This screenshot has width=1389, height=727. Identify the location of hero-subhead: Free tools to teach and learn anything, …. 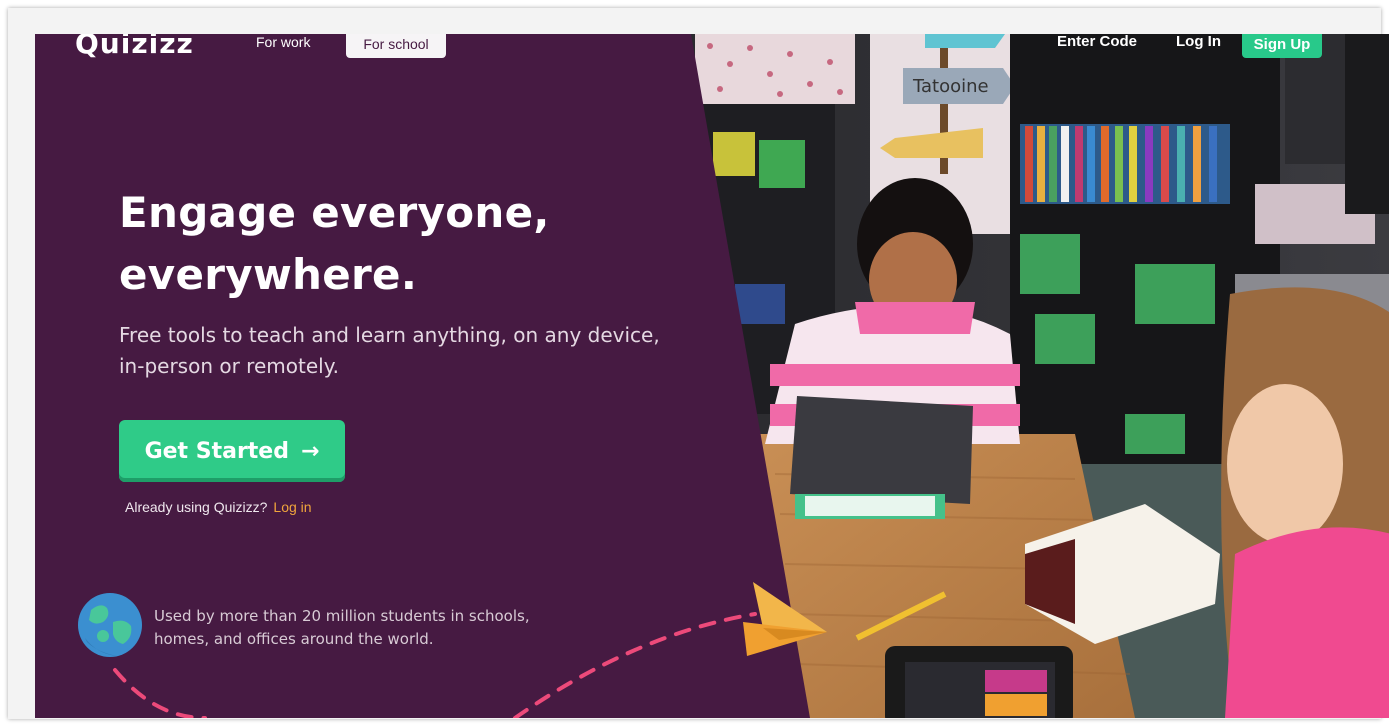
(389, 350).